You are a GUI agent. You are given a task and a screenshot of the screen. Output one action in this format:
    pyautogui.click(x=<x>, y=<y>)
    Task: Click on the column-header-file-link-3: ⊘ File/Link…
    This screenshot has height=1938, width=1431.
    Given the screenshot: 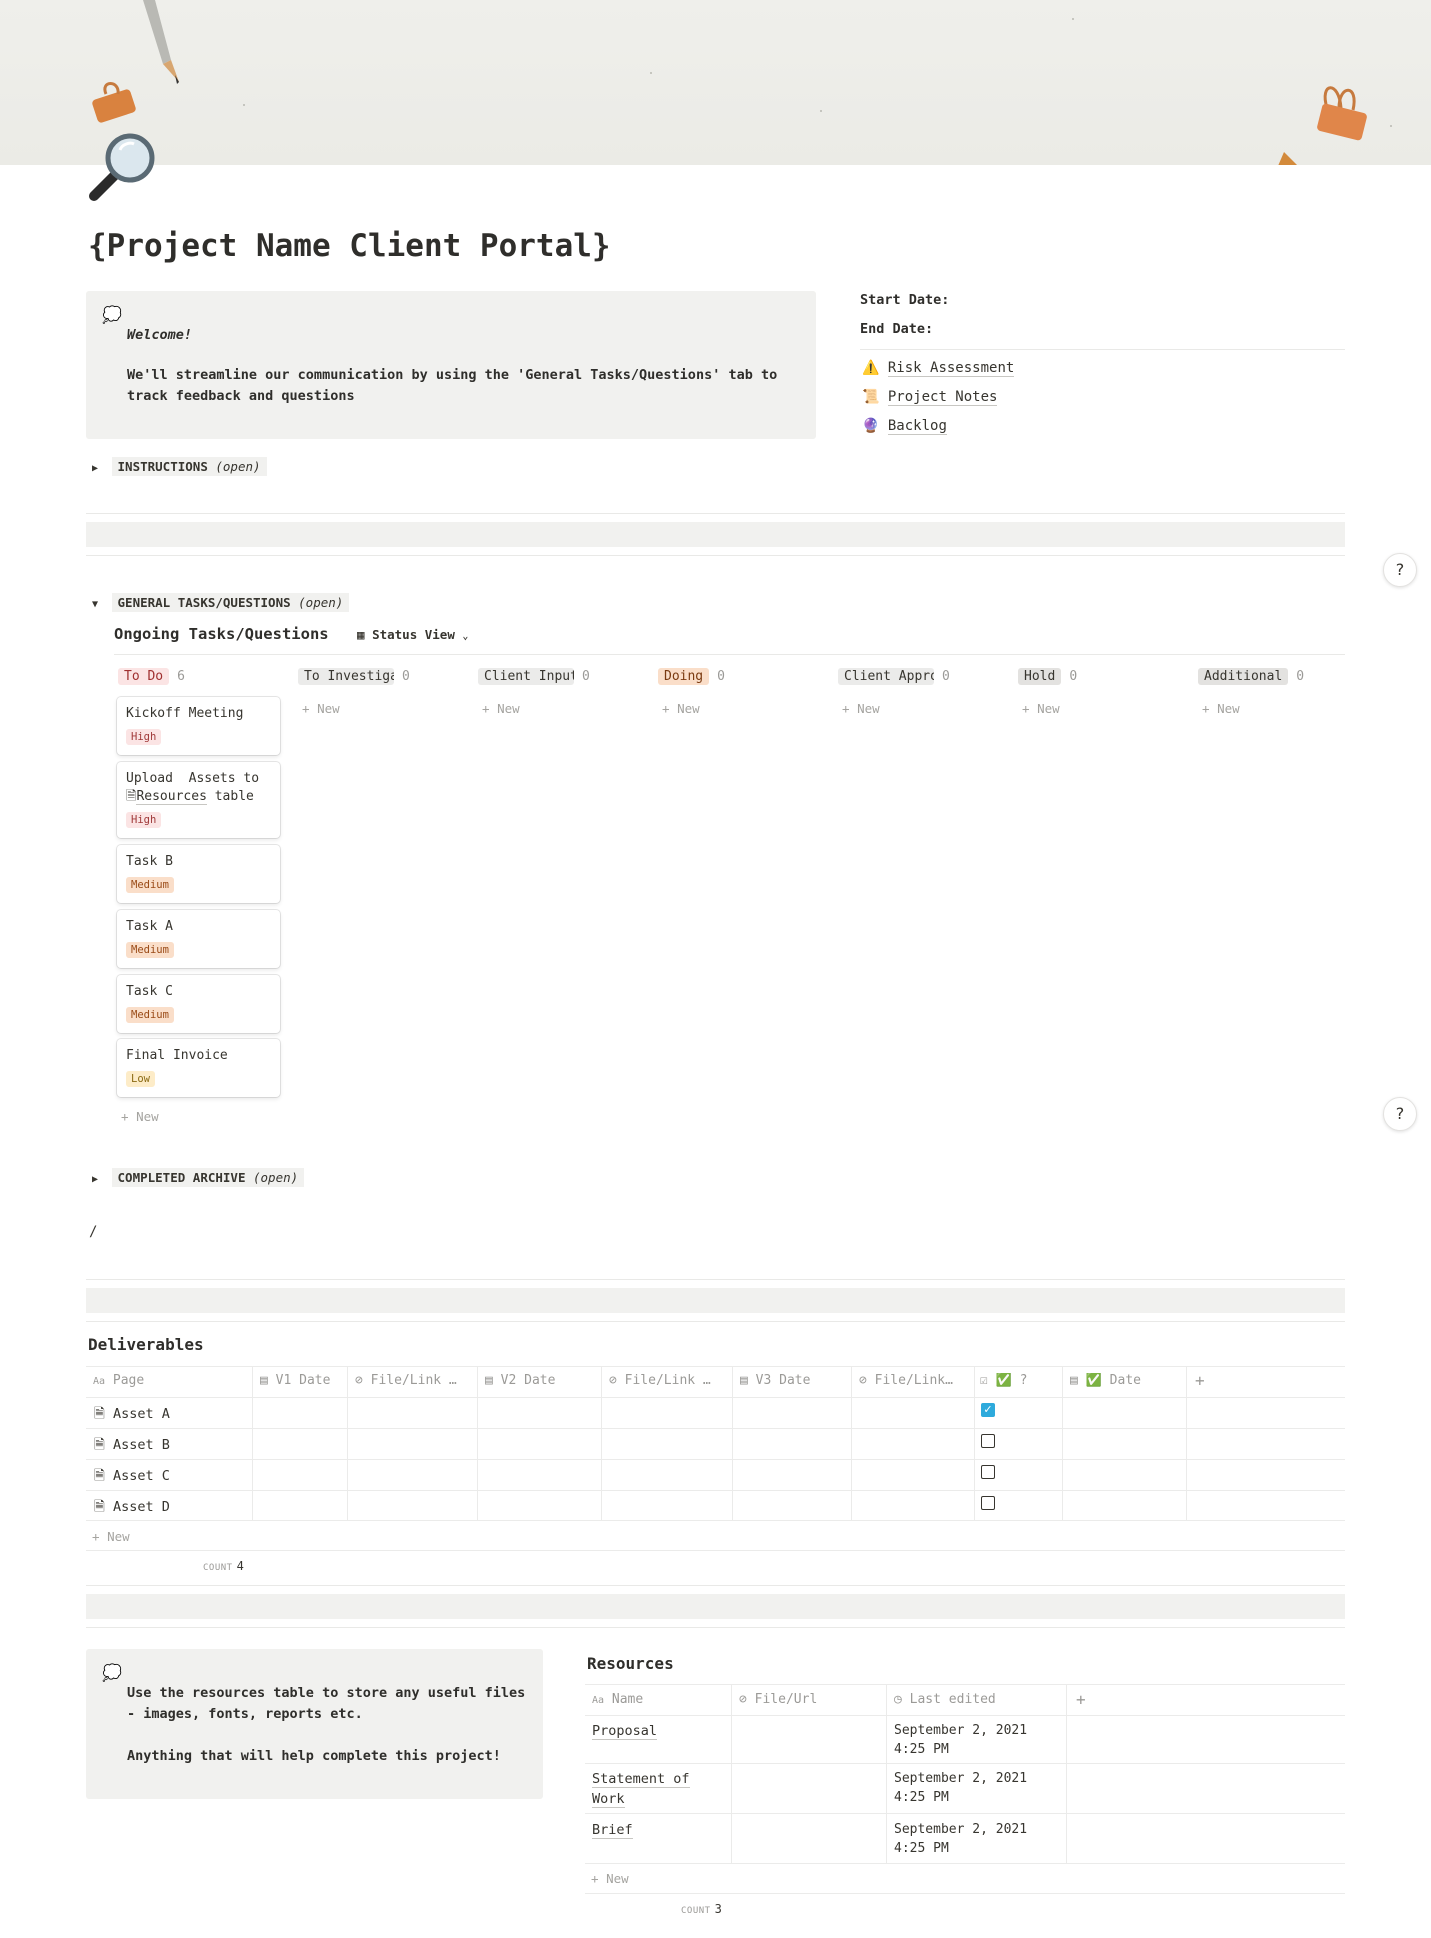 What is the action you would take?
    pyautogui.click(x=915, y=1380)
    